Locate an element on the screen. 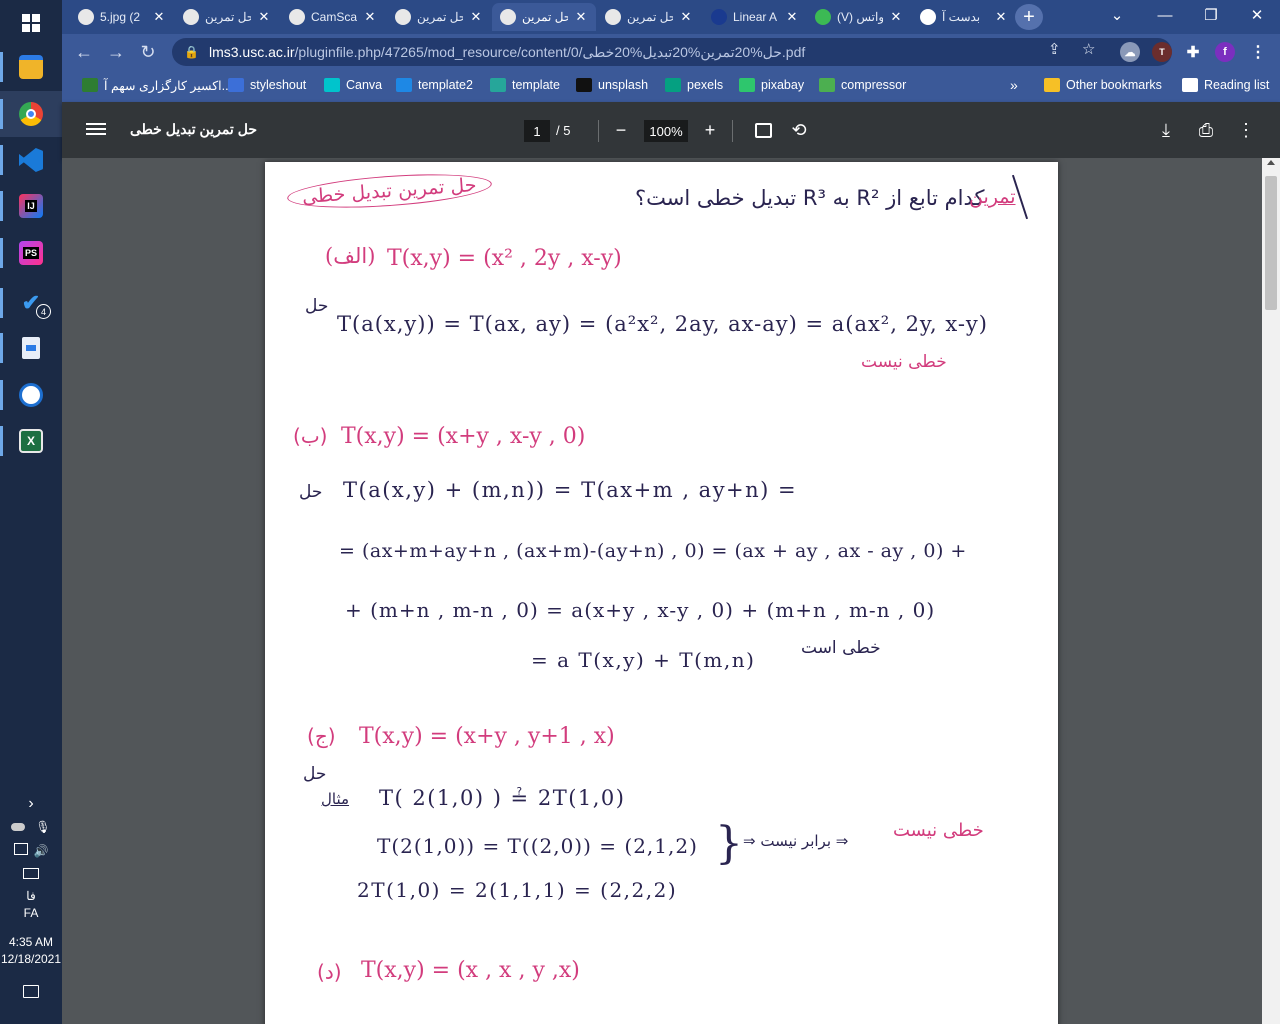 Image resolution: width=1280 pixels, height=1024 pixels. lock-icon: 🔒 is located at coordinates (191, 52).